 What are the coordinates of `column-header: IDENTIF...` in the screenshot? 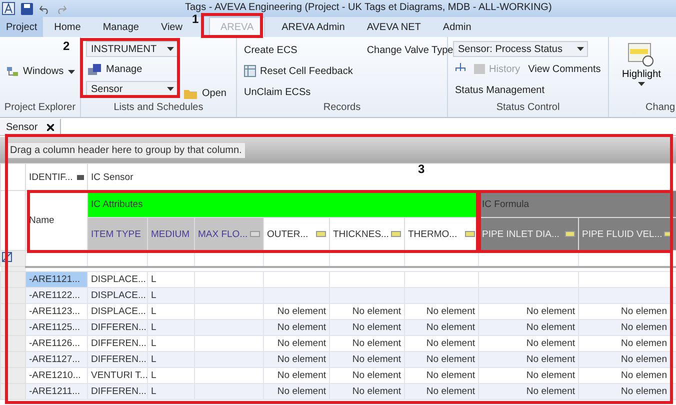 It's located at (57, 177).